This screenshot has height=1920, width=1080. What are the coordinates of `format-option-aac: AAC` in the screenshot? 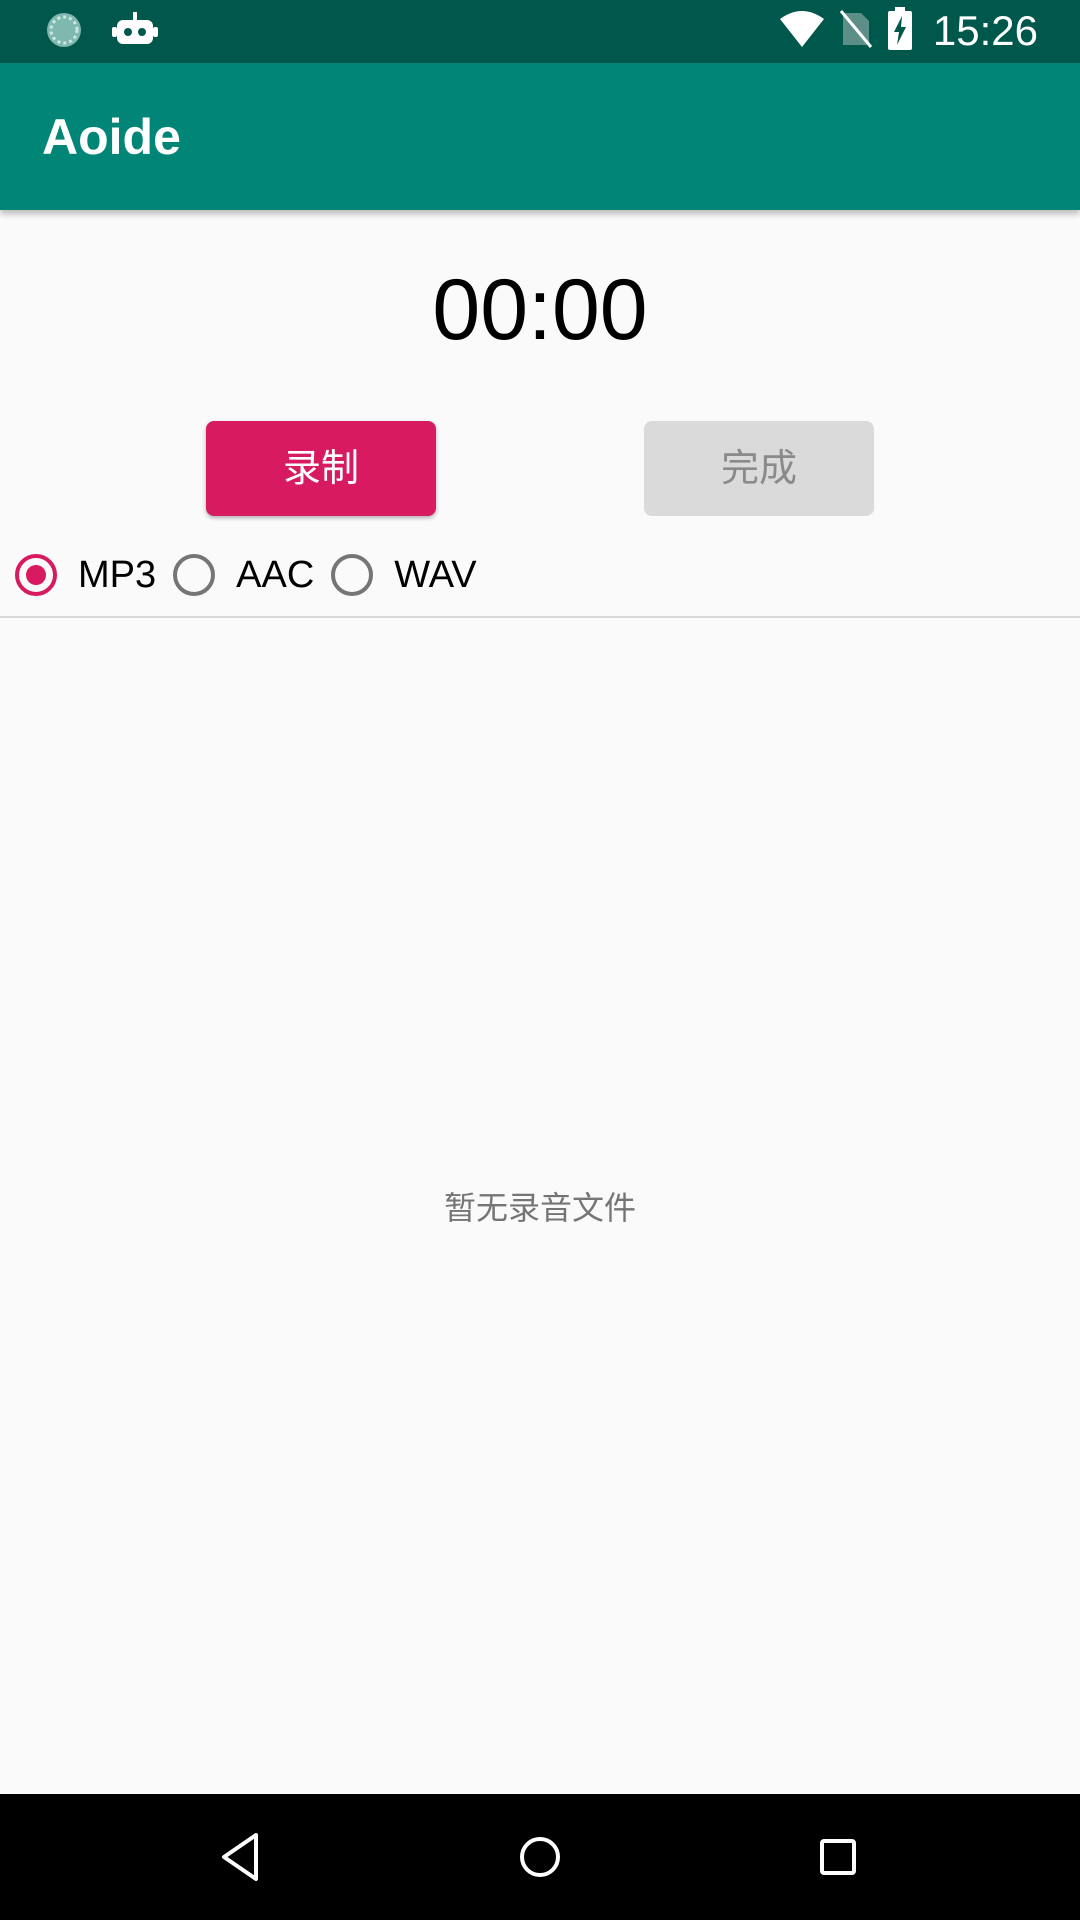 It's located at (243, 575).